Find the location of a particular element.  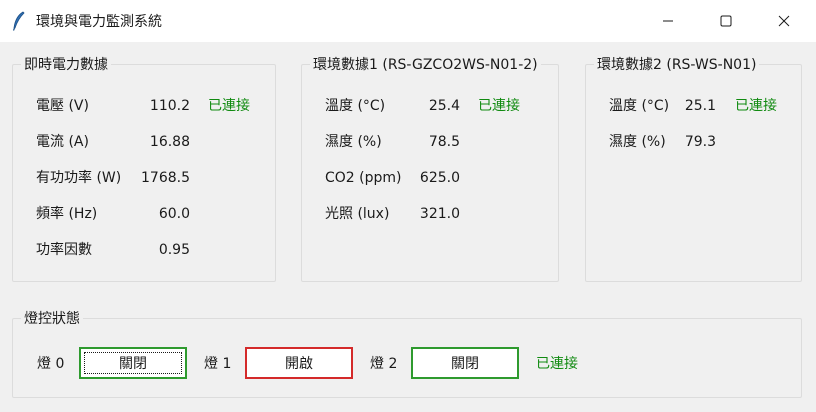

lamp-2-label: 燈 2 is located at coordinates (384, 364).